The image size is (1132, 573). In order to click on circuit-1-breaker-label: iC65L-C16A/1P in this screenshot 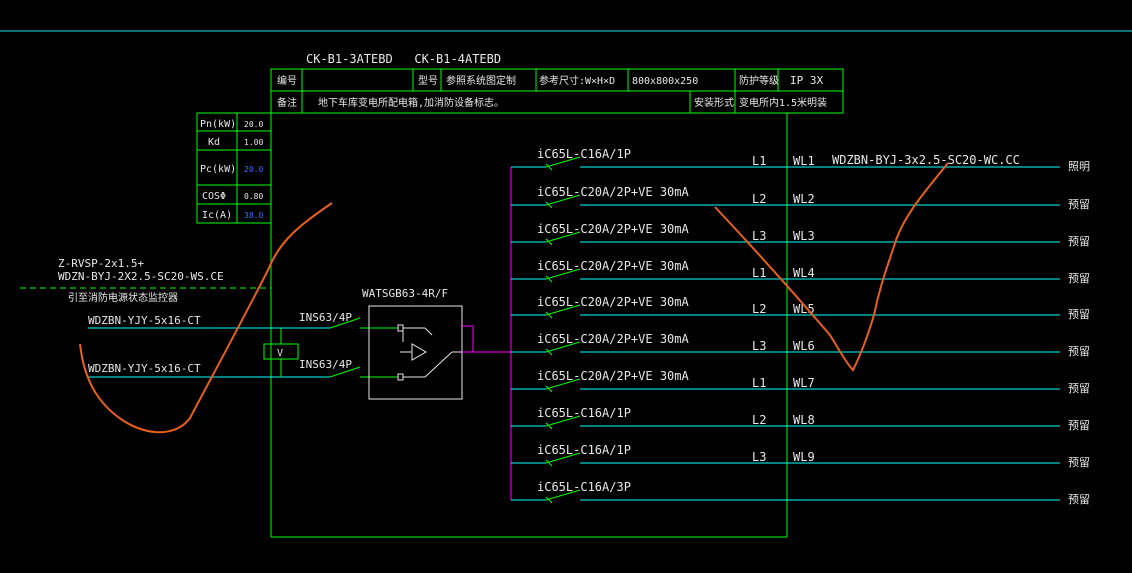, I will do `click(584, 154)`.